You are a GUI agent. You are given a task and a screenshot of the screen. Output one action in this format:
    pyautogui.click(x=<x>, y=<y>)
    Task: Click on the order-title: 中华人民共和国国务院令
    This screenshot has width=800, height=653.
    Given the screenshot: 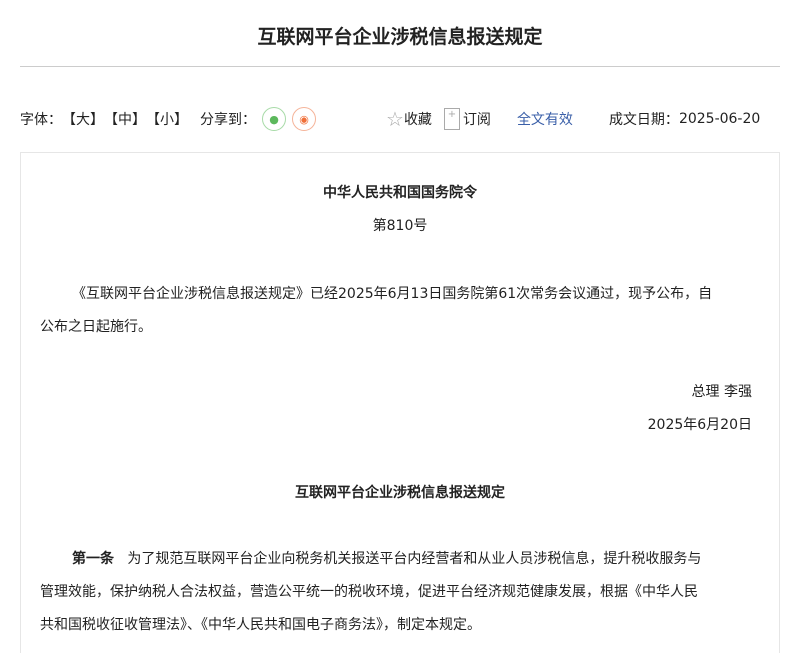 What is the action you would take?
    pyautogui.click(x=400, y=193)
    